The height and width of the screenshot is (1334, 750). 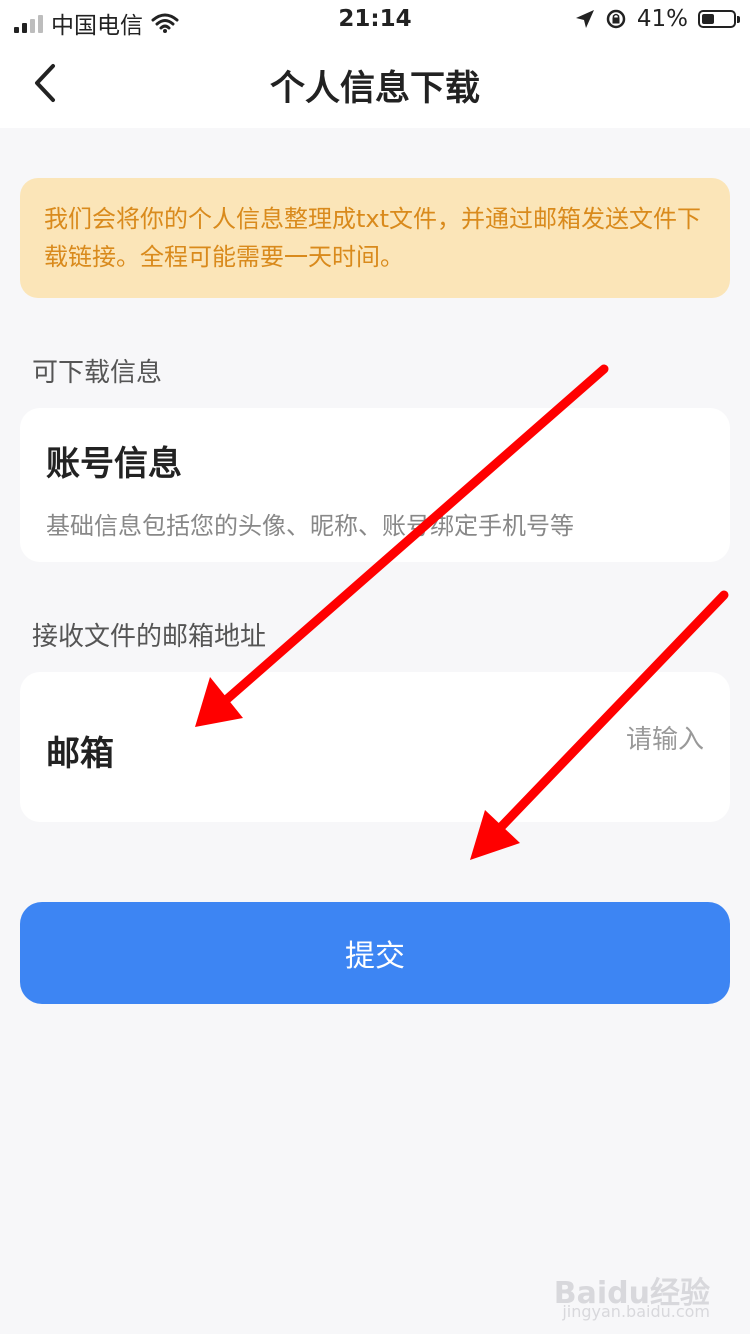 What do you see at coordinates (374, 89) in the screenshot?
I see `page-title: 个人信息下载` at bounding box center [374, 89].